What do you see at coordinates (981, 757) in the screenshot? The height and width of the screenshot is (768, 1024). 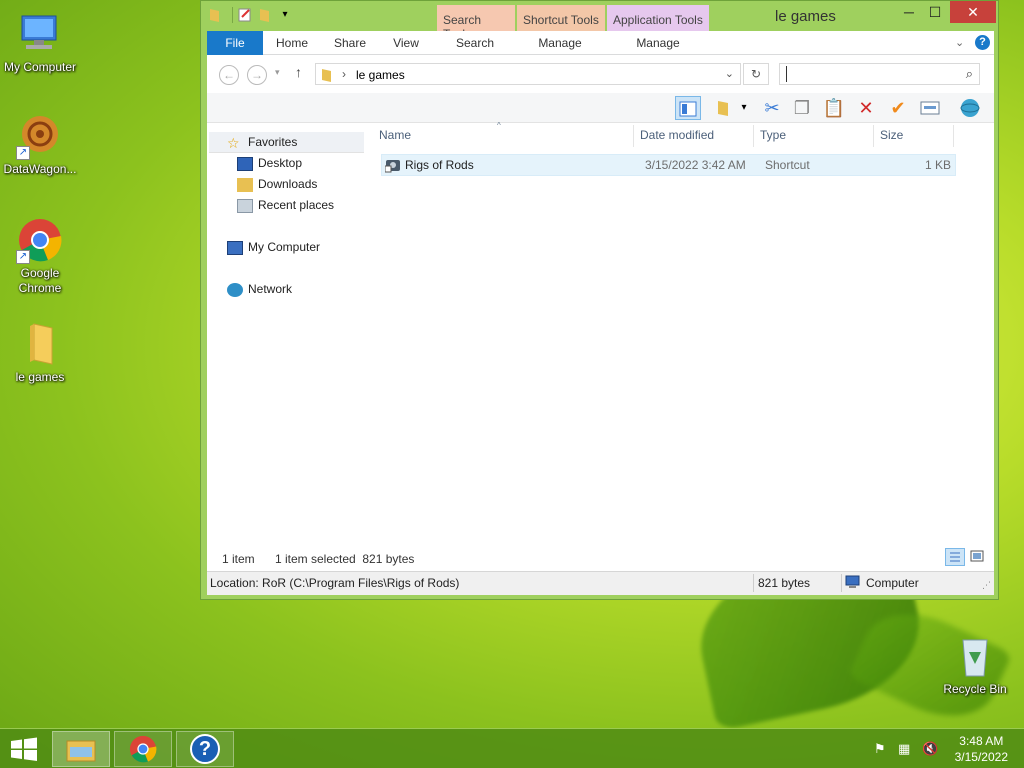 I see `clock-date: 3/15/2022` at bounding box center [981, 757].